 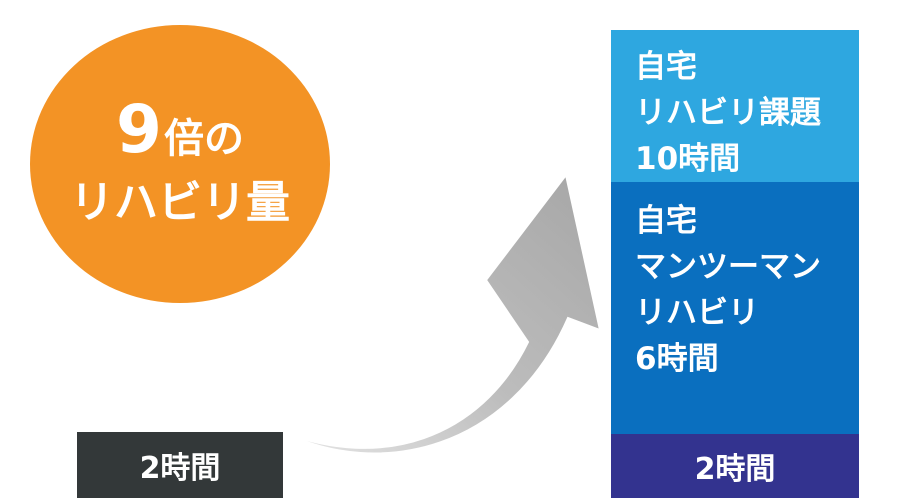 What do you see at coordinates (735, 469) in the screenshot?
I see `segment-bottom-label: 2時間` at bounding box center [735, 469].